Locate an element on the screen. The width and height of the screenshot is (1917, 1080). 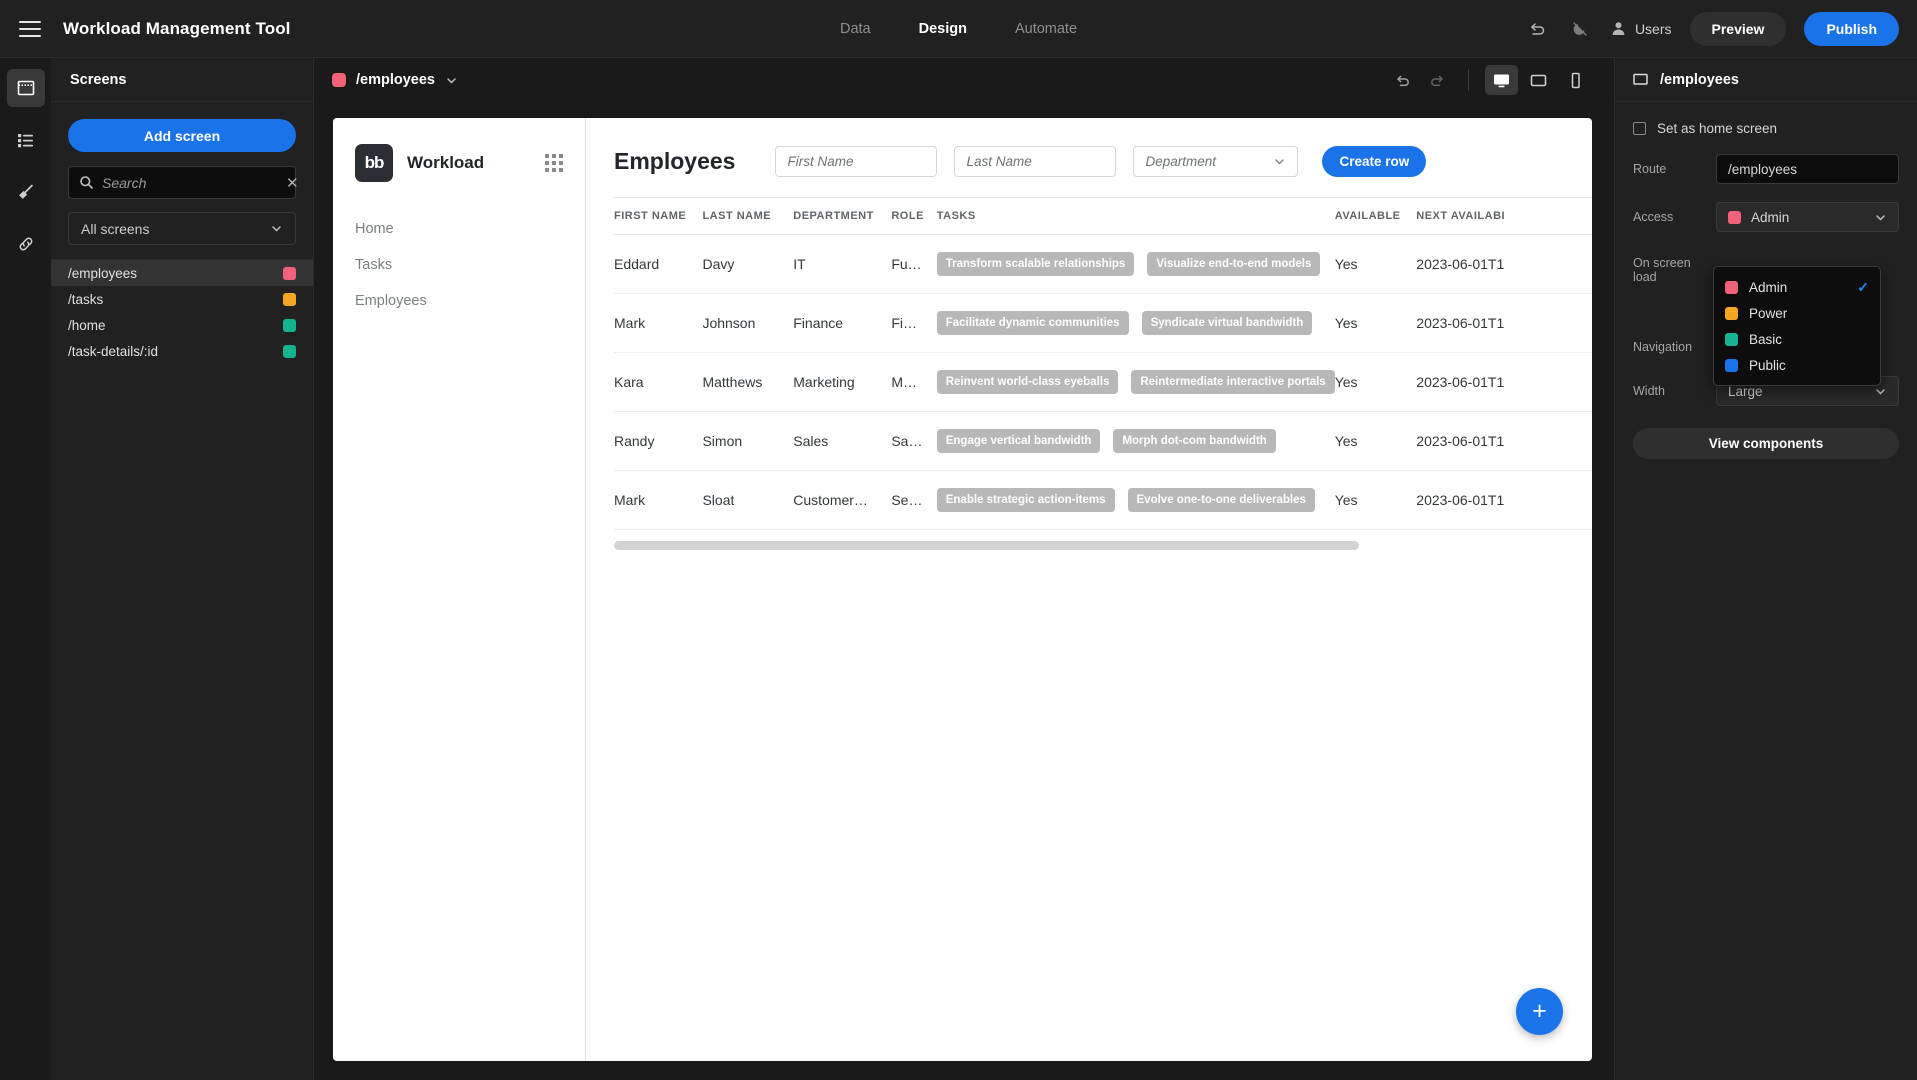
top-bar-actions: Users Preview Publish is located at coordinates (1712, 28).